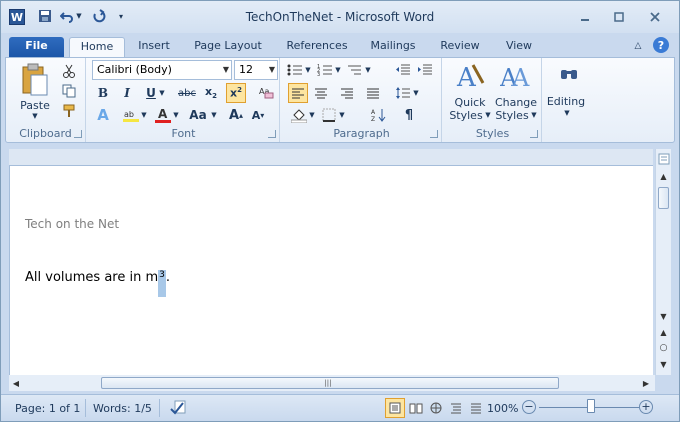  Describe the element at coordinates (35, 116) in the screenshot. I see `paste-dropdown-icon: ▼` at that location.